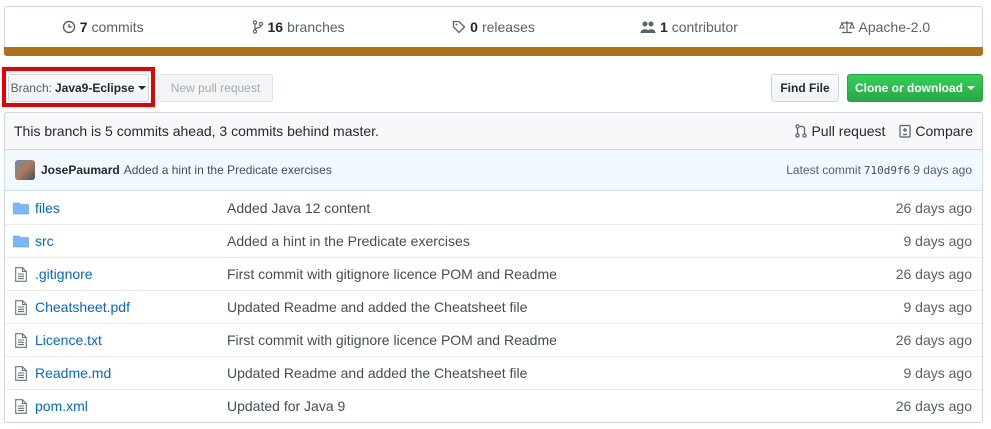 The image size is (991, 429). What do you see at coordinates (117, 27) in the screenshot?
I see `commits-label: commits` at bounding box center [117, 27].